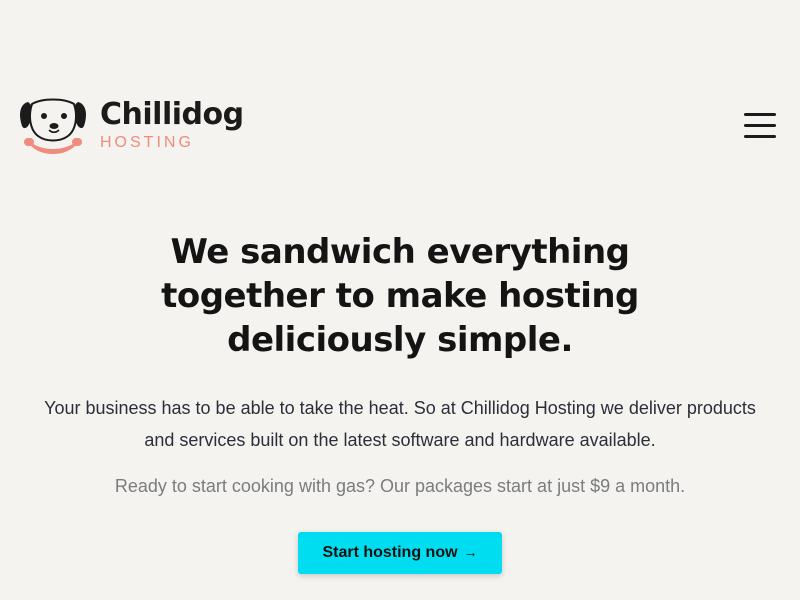 The image size is (800, 600). What do you see at coordinates (53, 126) in the screenshot?
I see `dog-logo-icon` at bounding box center [53, 126].